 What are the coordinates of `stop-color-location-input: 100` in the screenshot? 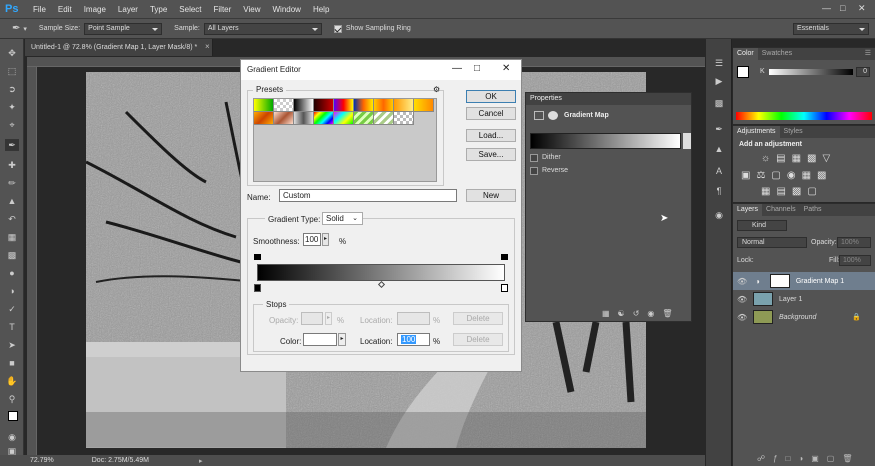 It's located at (413, 339).